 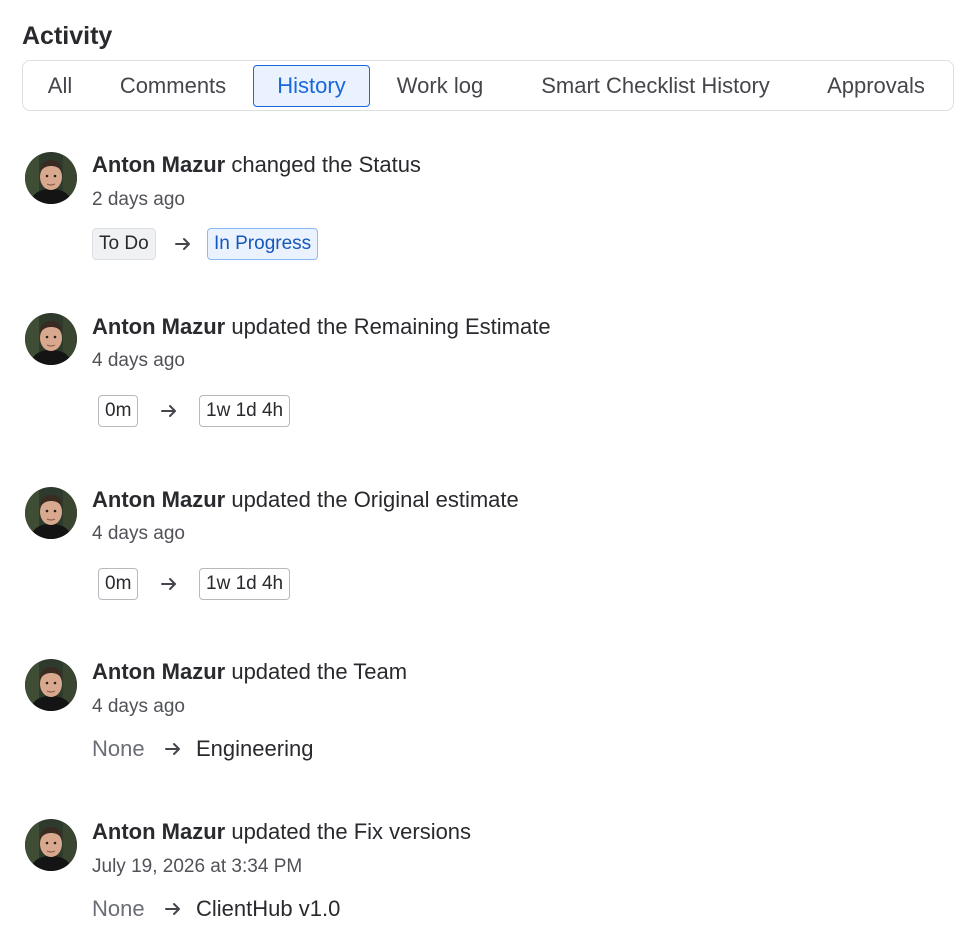 I want to click on history-item-summary: Anton Mazur updated the Fix versions, so click(x=281, y=832).